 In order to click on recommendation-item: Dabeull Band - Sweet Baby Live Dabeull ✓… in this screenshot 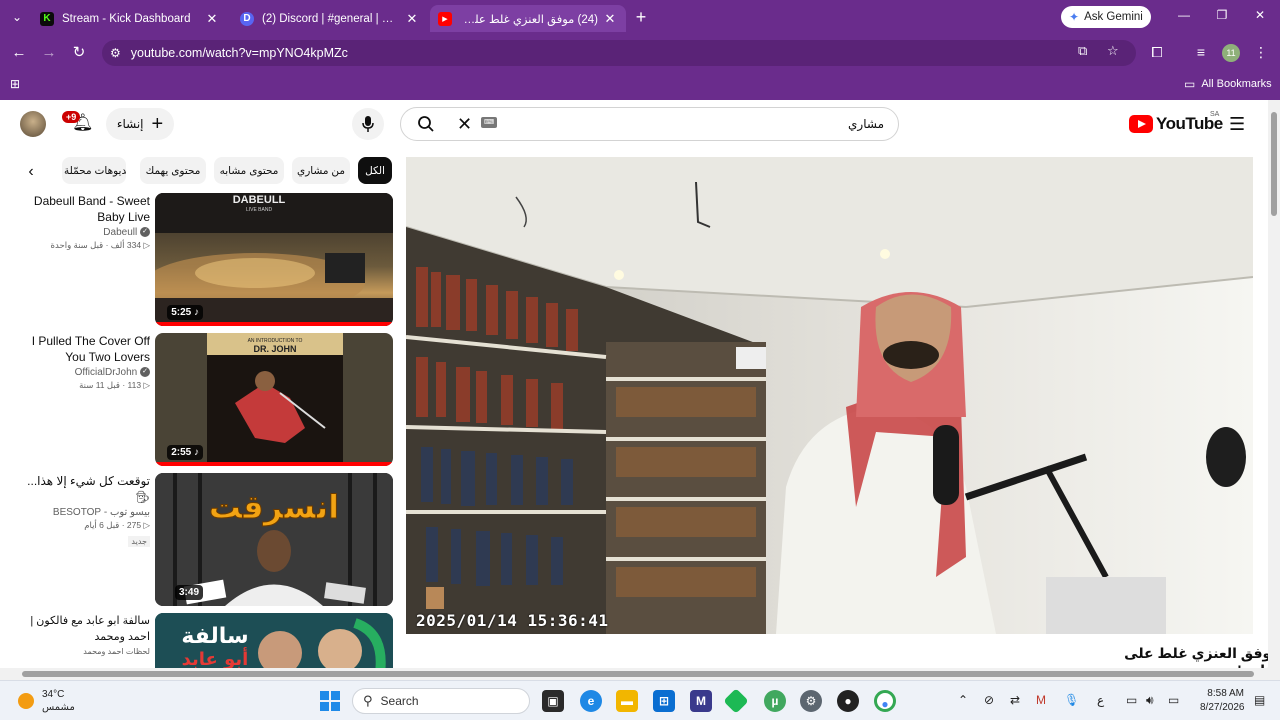, I will do `click(207, 260)`.